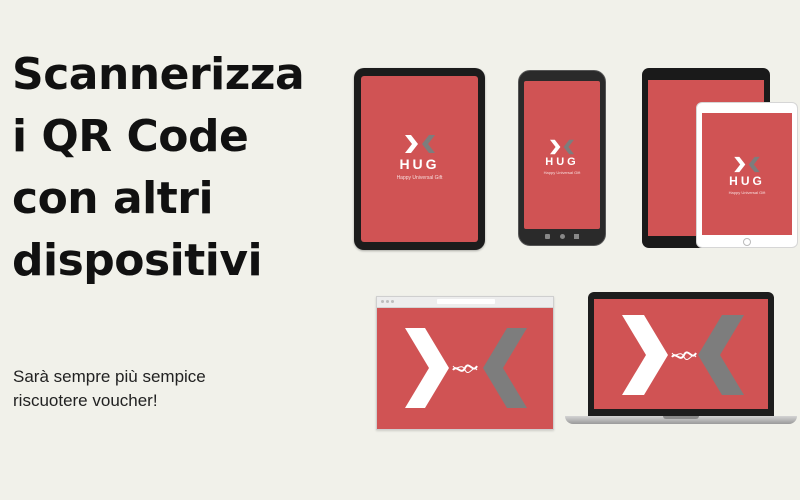  Describe the element at coordinates (158, 74) in the screenshot. I see `headline-line-1: Scannerizza` at that location.